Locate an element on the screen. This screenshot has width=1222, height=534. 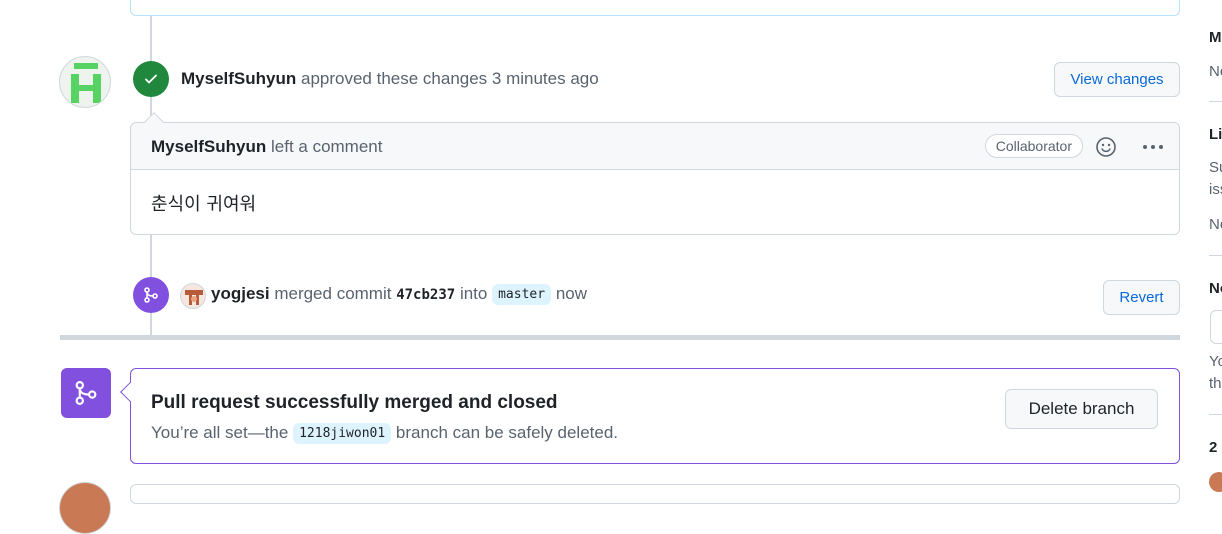
comment-author: MyselfSuhyun is located at coordinates (208, 146).